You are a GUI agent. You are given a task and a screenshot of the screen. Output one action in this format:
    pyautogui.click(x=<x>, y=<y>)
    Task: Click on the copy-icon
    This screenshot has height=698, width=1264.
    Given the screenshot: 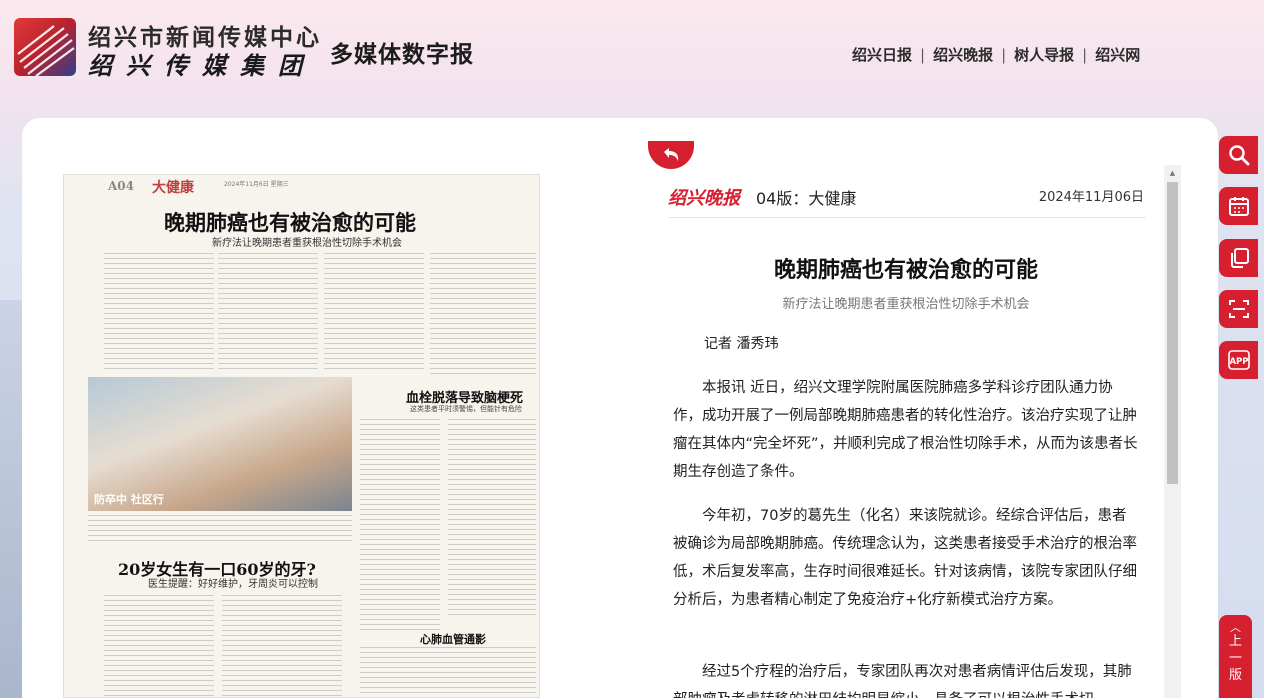 What is the action you would take?
    pyautogui.click(x=1239, y=258)
    